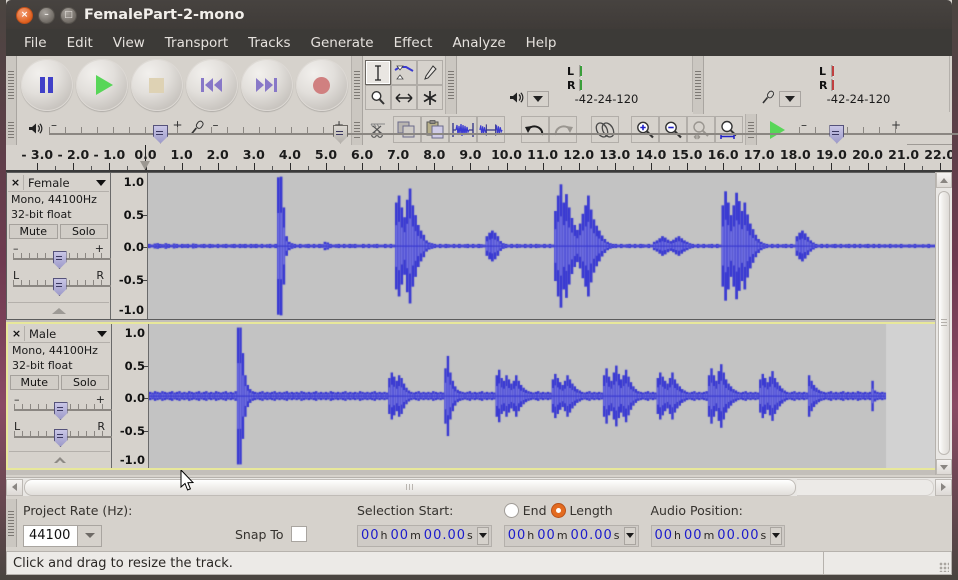  I want to click on menu-help: Help, so click(541, 43).